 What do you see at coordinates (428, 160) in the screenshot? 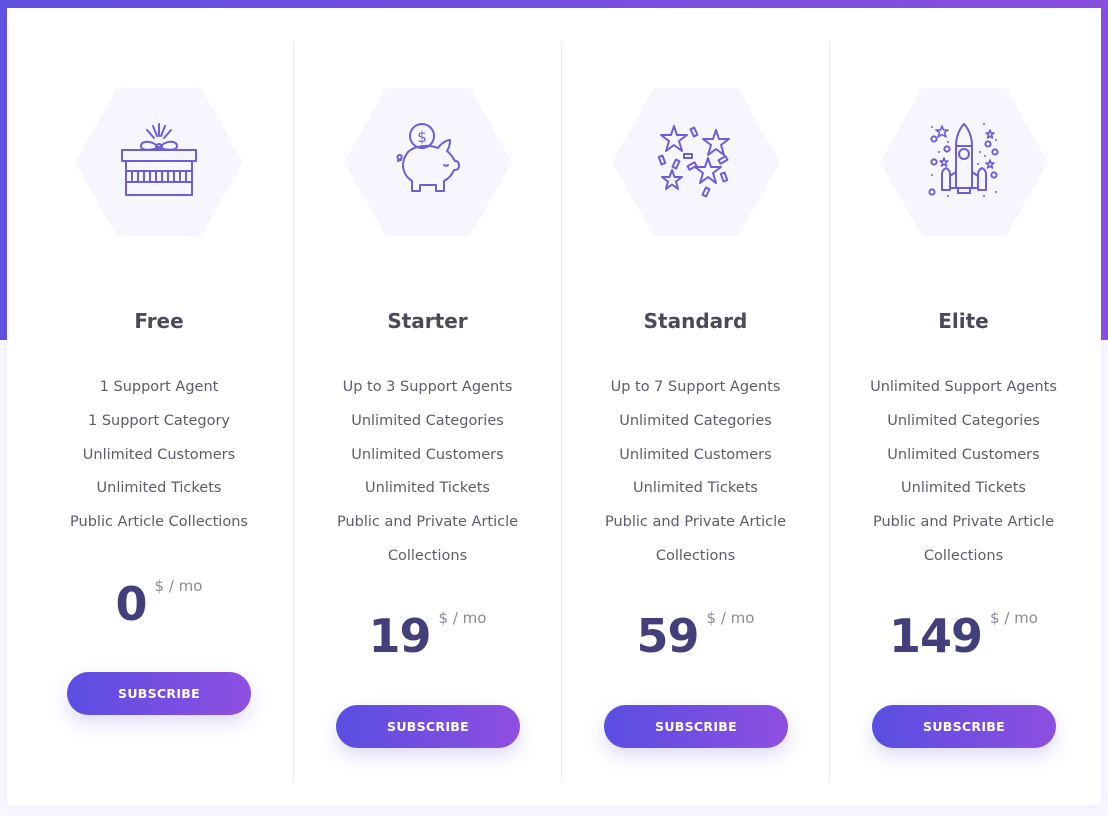
I see `piggy-bank-icon: $` at bounding box center [428, 160].